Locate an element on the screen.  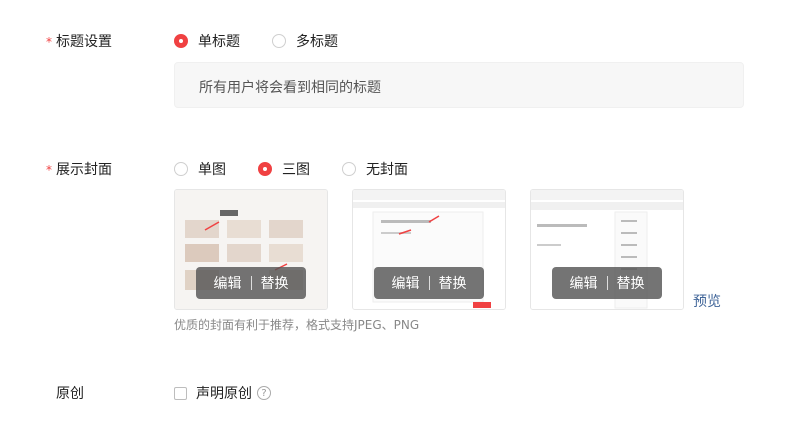
radio-label: 单标题 is located at coordinates (219, 42).